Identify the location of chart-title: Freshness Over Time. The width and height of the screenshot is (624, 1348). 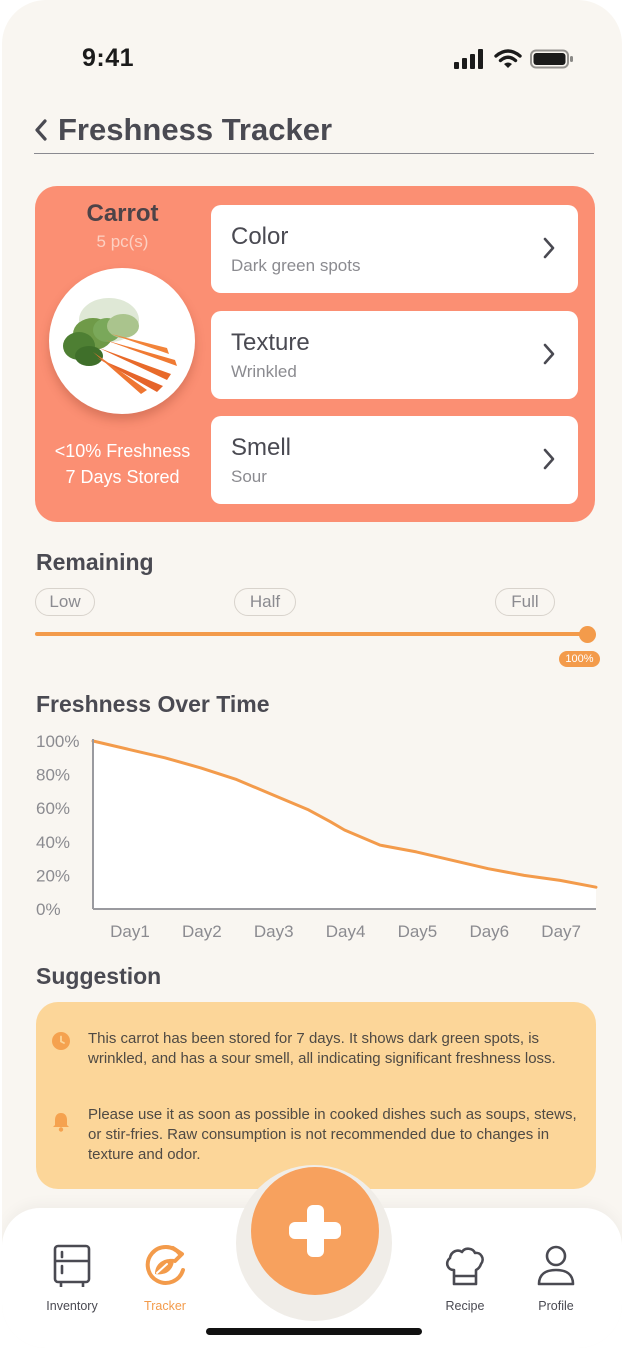
(153, 704).